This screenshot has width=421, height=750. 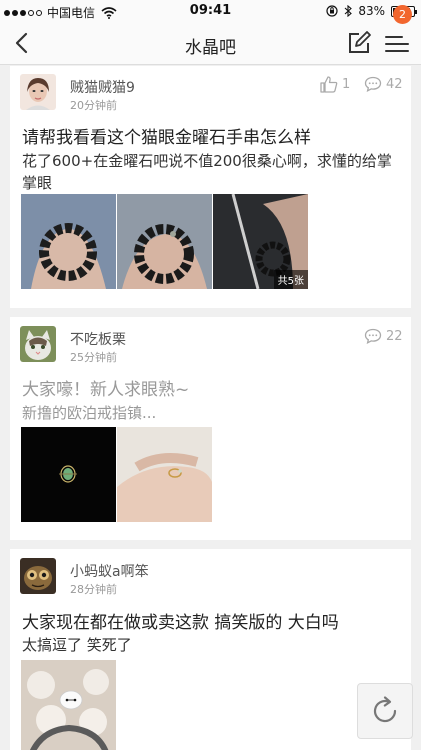 I want to click on compose-icon, so click(x=359, y=43).